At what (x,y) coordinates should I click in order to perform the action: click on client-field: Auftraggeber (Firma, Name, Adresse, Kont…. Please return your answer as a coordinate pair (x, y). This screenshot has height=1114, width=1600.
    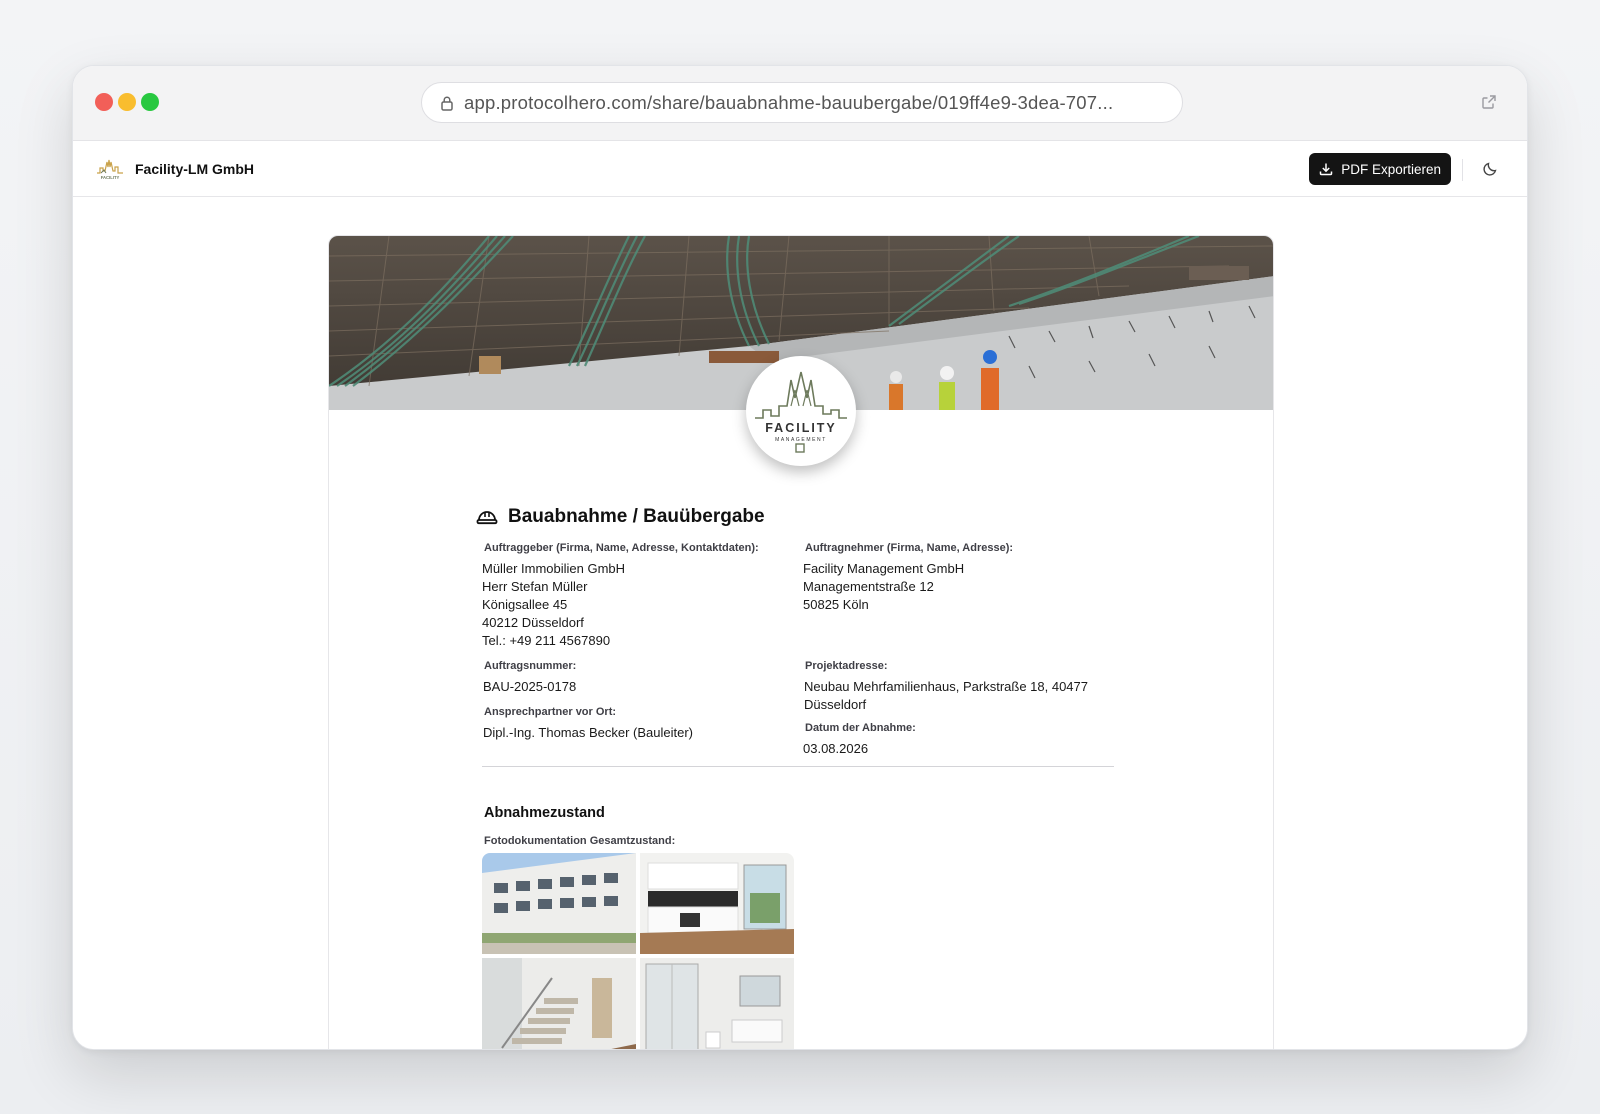
    Looking at the image, I should click on (642, 596).